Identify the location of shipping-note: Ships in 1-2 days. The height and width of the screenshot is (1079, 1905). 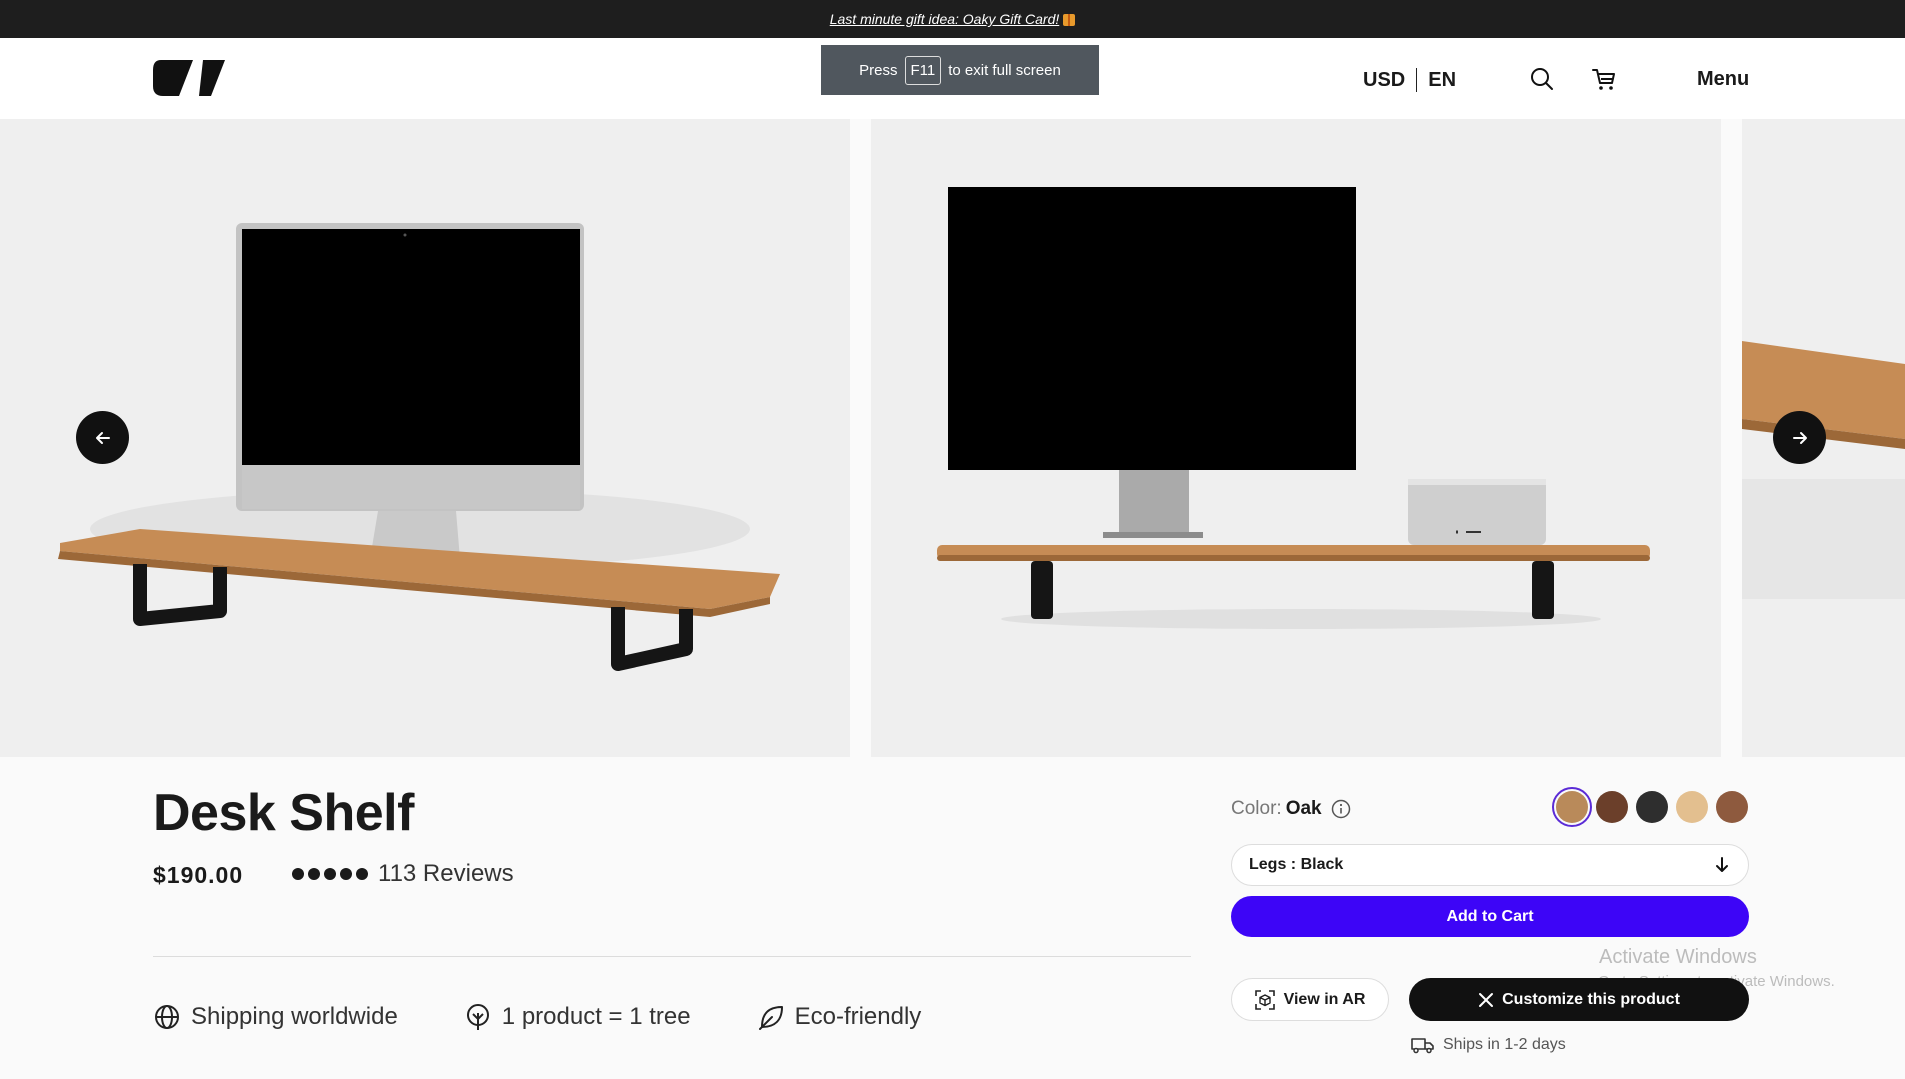
(1488, 1045).